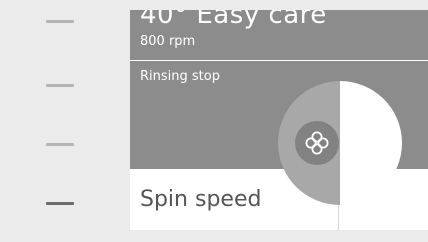 The image size is (428, 242). Describe the element at coordinates (180, 76) in the screenshot. I see `rinsing-stop-label: Rinsing stop` at that location.